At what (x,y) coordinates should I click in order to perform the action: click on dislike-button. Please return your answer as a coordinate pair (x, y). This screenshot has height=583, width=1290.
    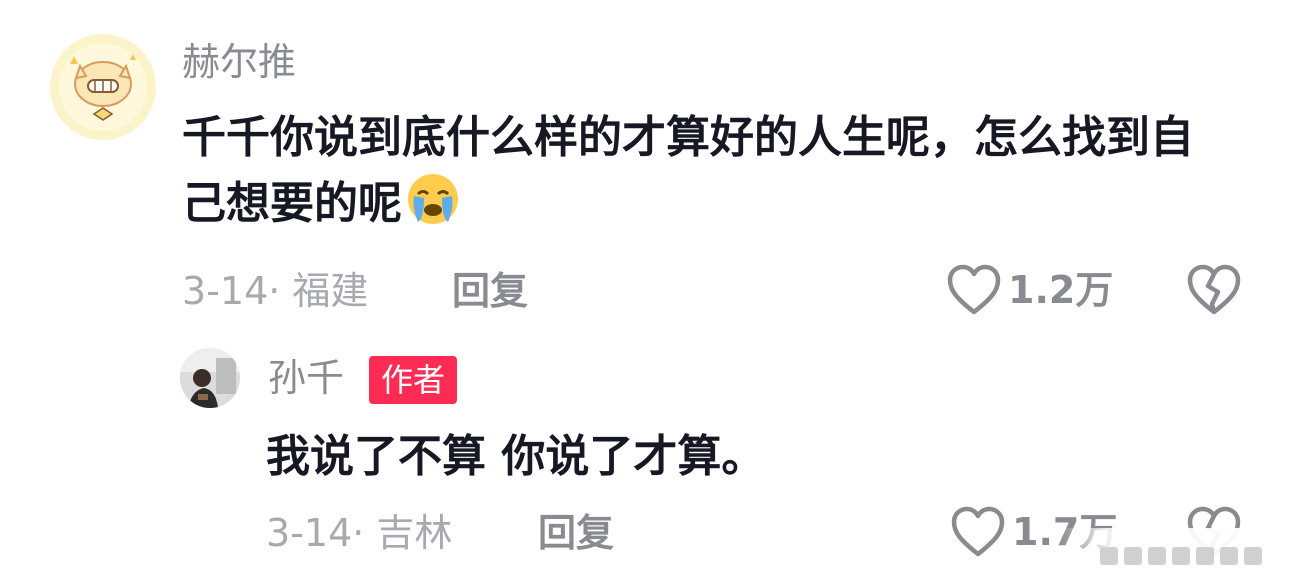
    Looking at the image, I should click on (1214, 292).